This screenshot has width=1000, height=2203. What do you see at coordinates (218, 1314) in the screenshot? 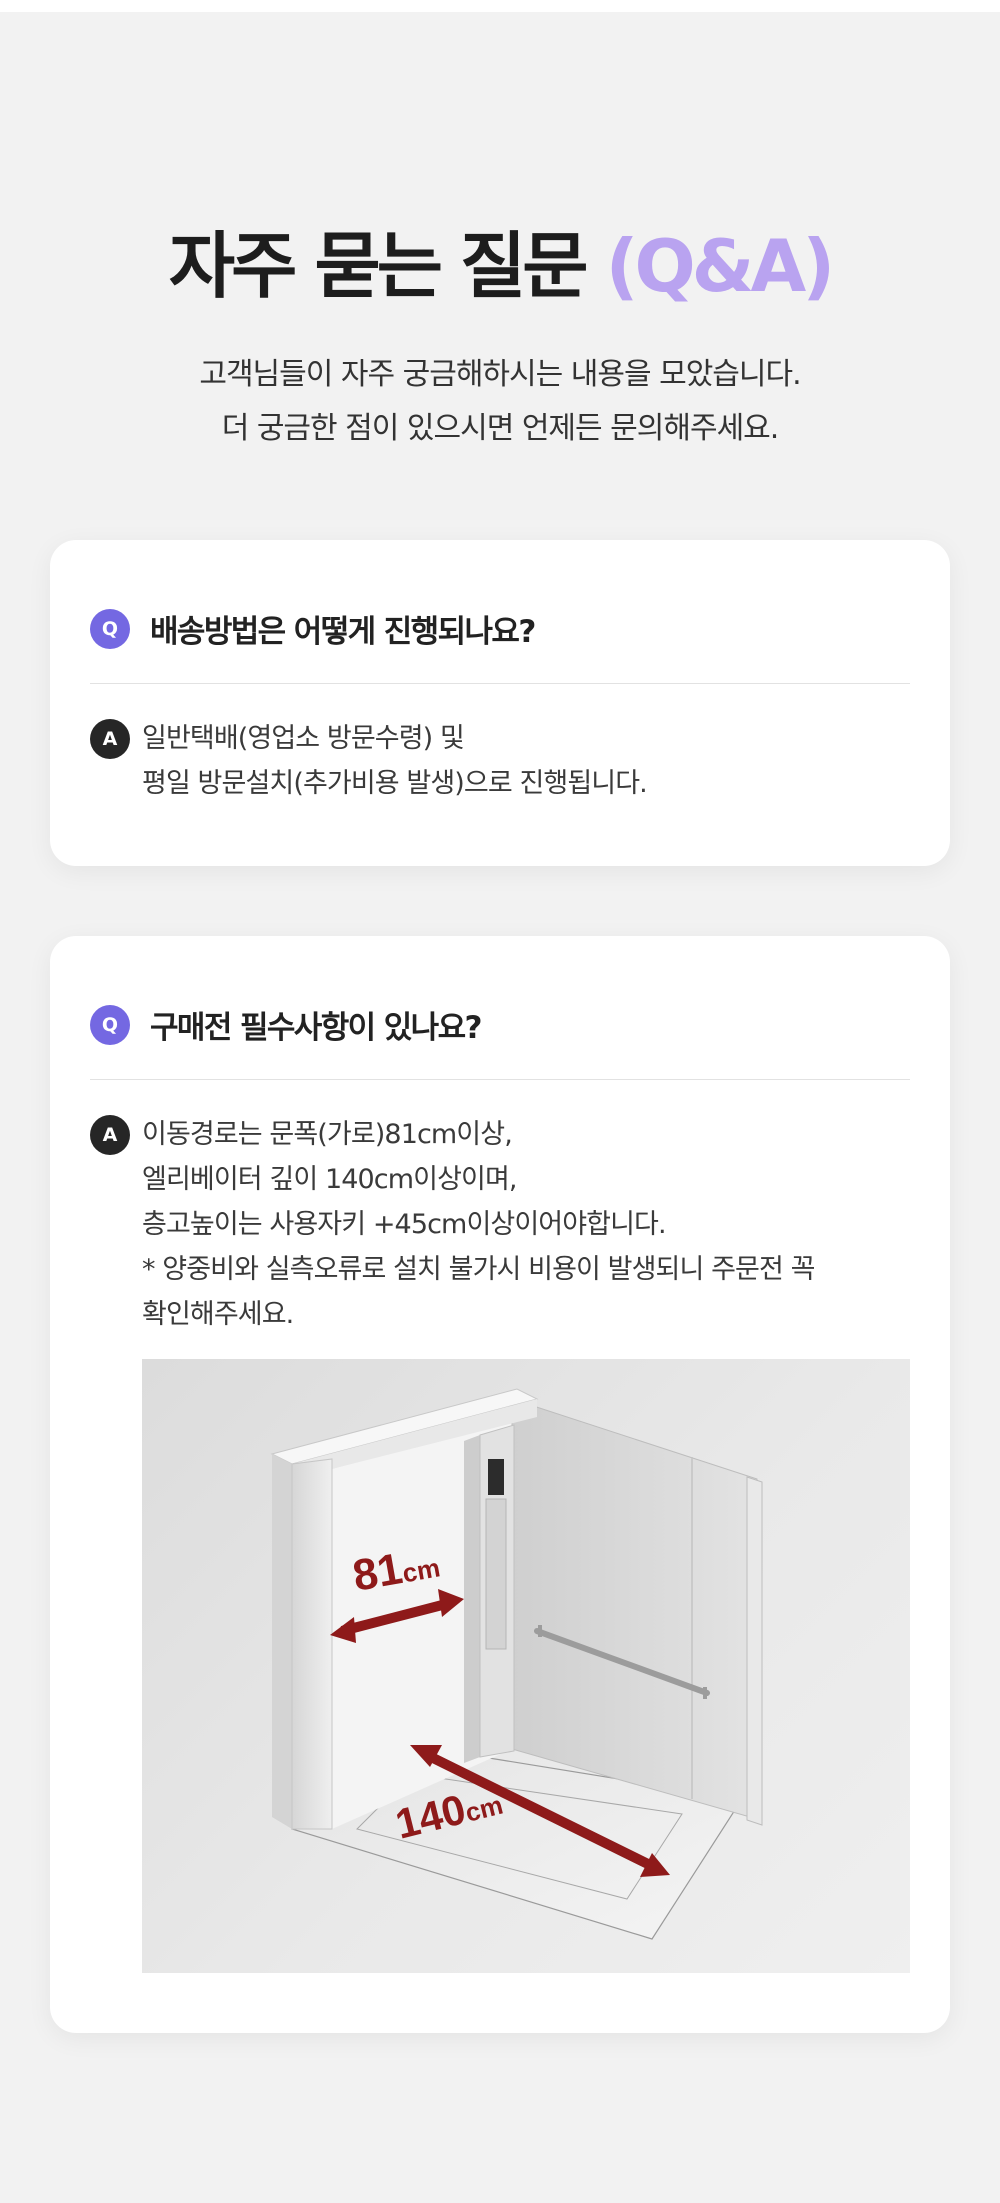
I see `answer-line: 확인해주세요.` at bounding box center [218, 1314].